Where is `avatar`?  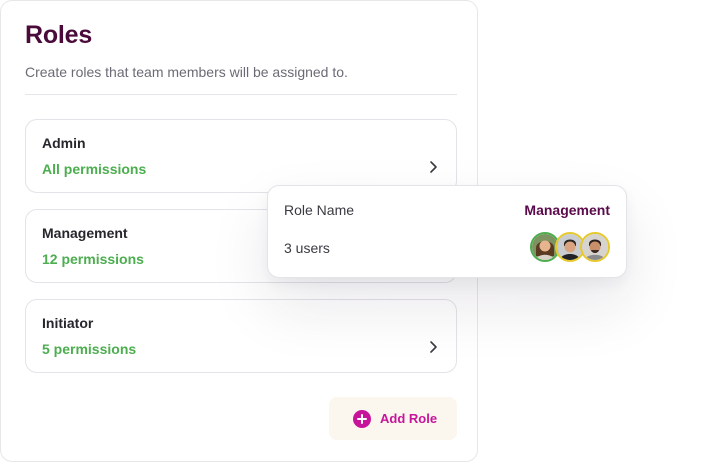 avatar is located at coordinates (595, 247).